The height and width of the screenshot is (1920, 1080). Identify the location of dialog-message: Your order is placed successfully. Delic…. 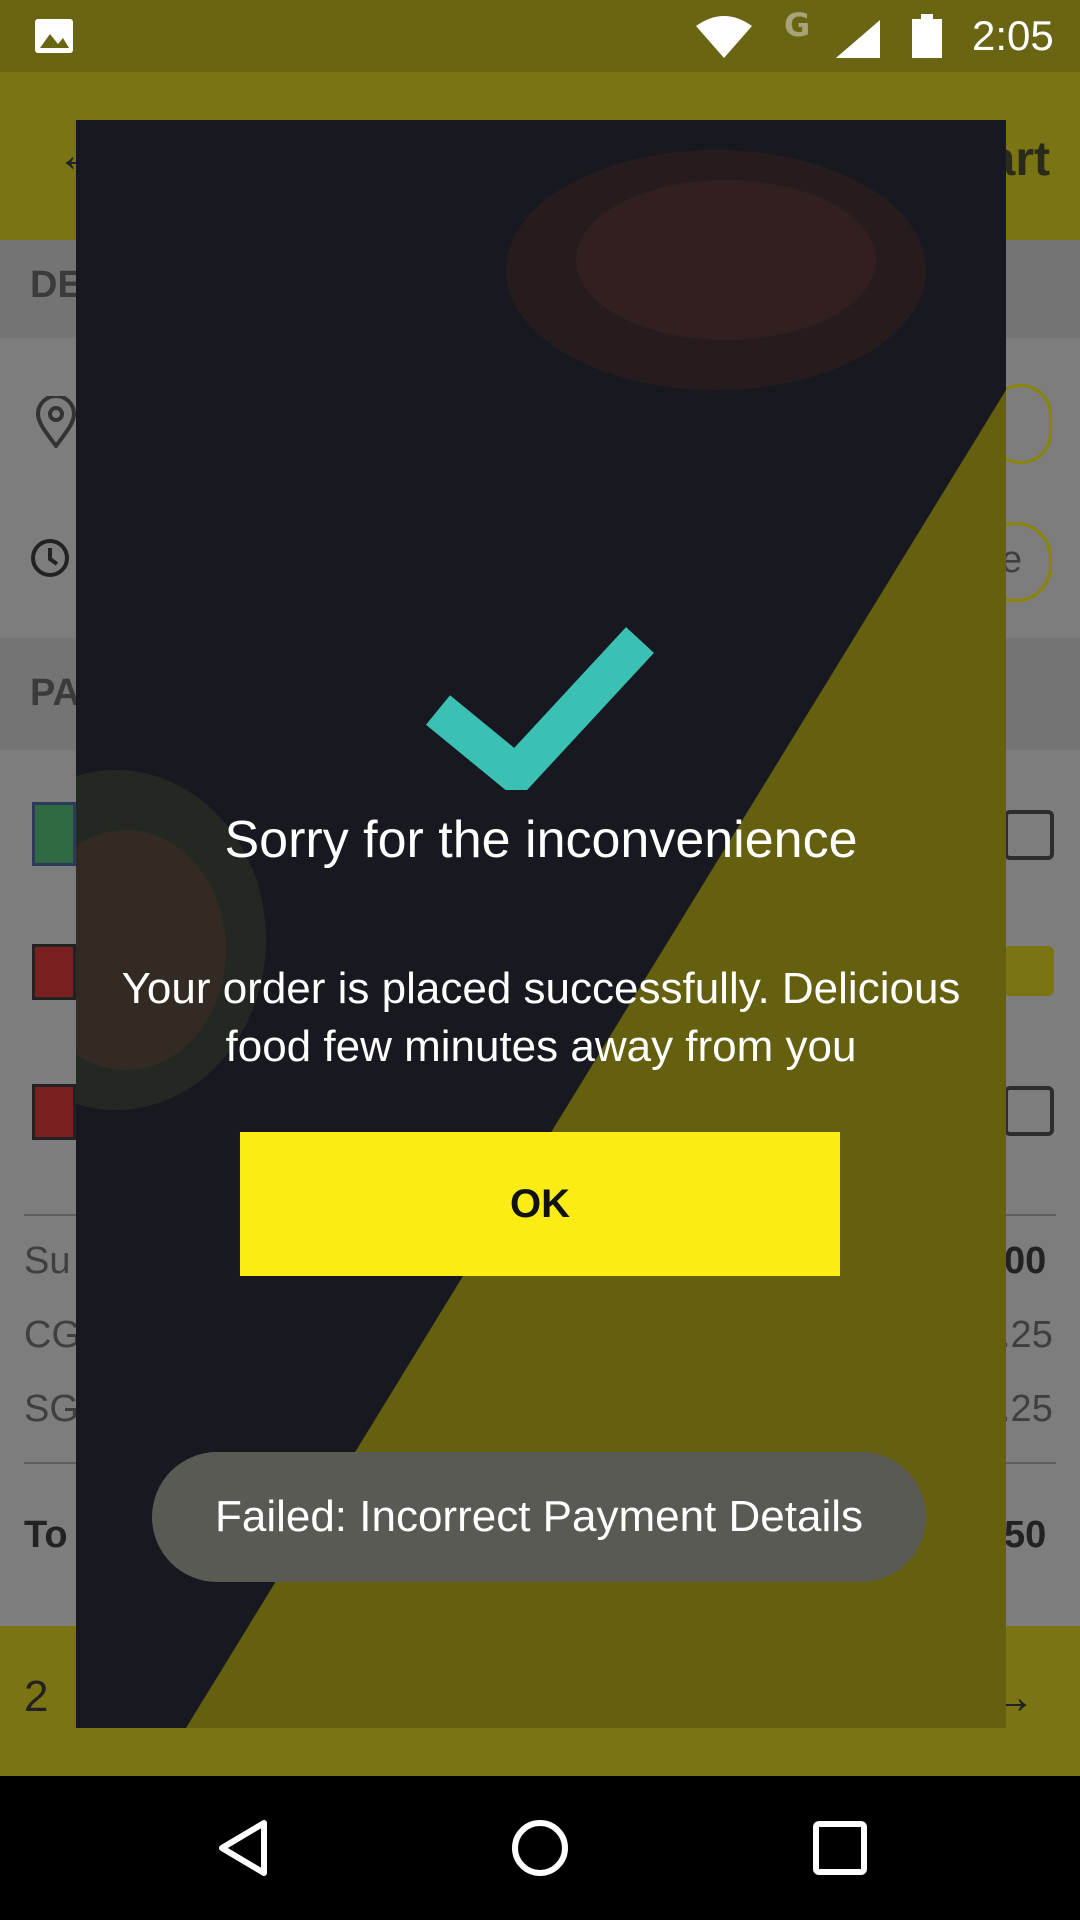
(541, 1017).